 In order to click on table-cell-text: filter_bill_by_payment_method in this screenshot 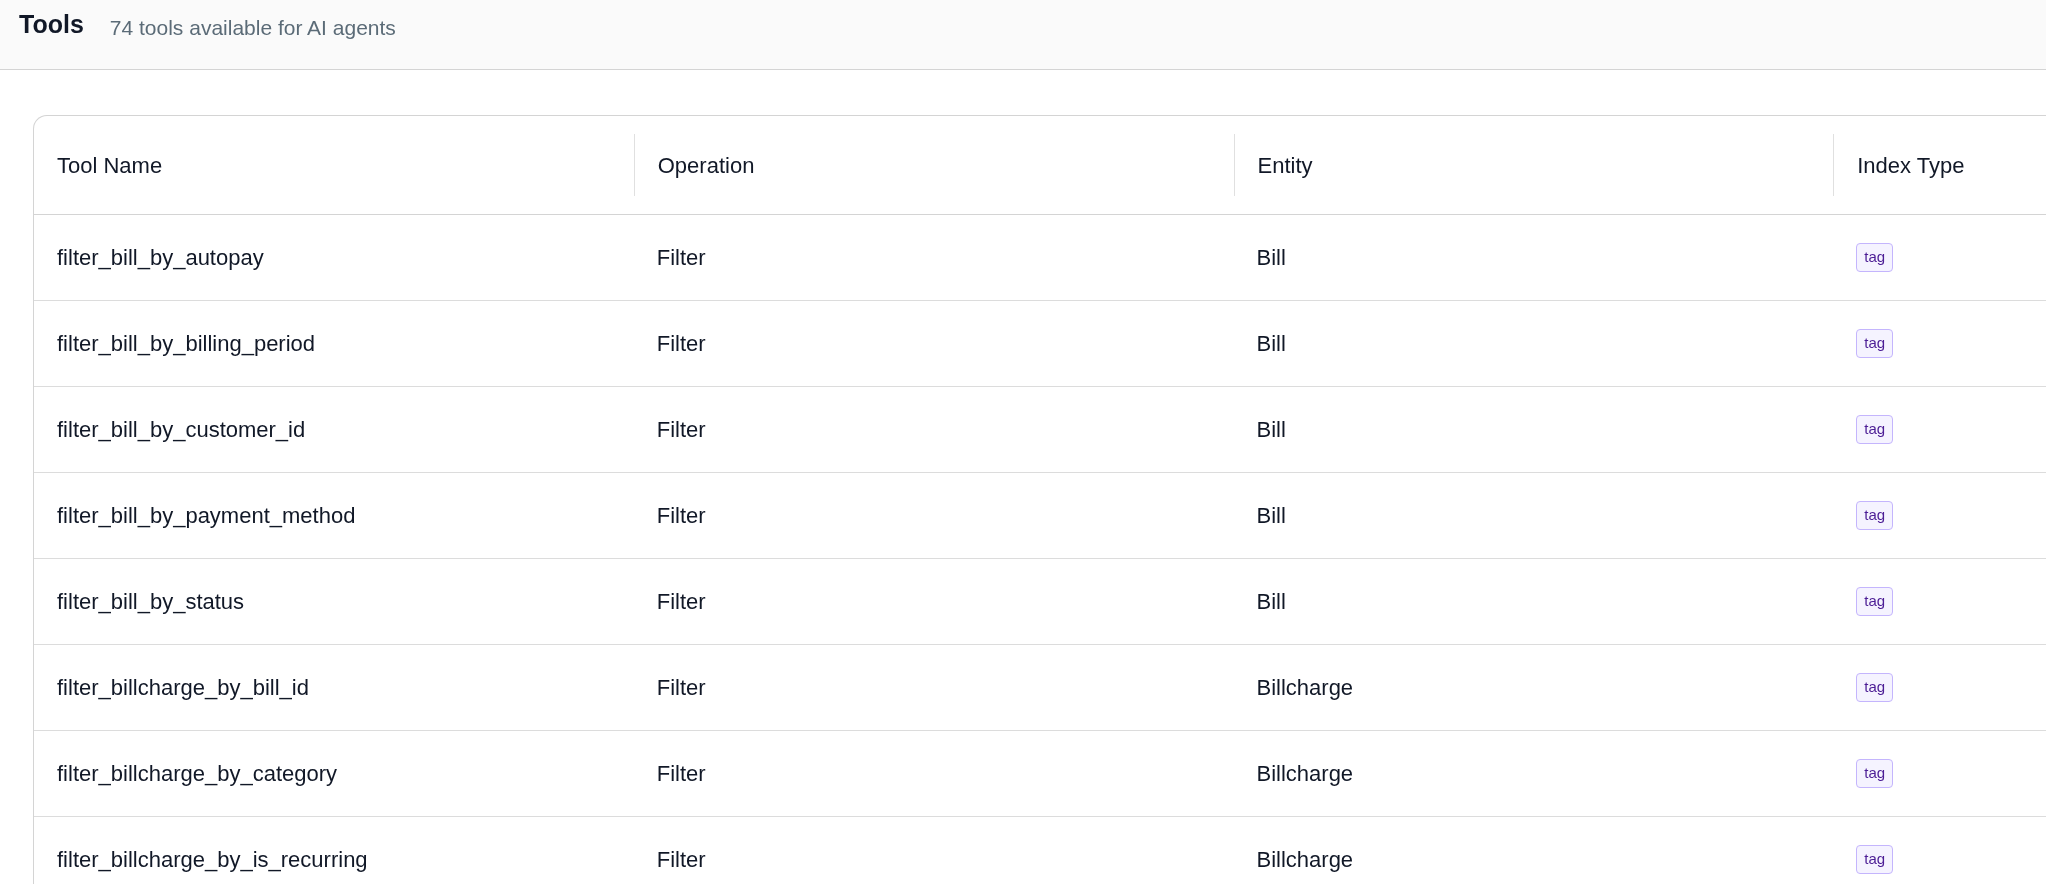, I will do `click(206, 516)`.